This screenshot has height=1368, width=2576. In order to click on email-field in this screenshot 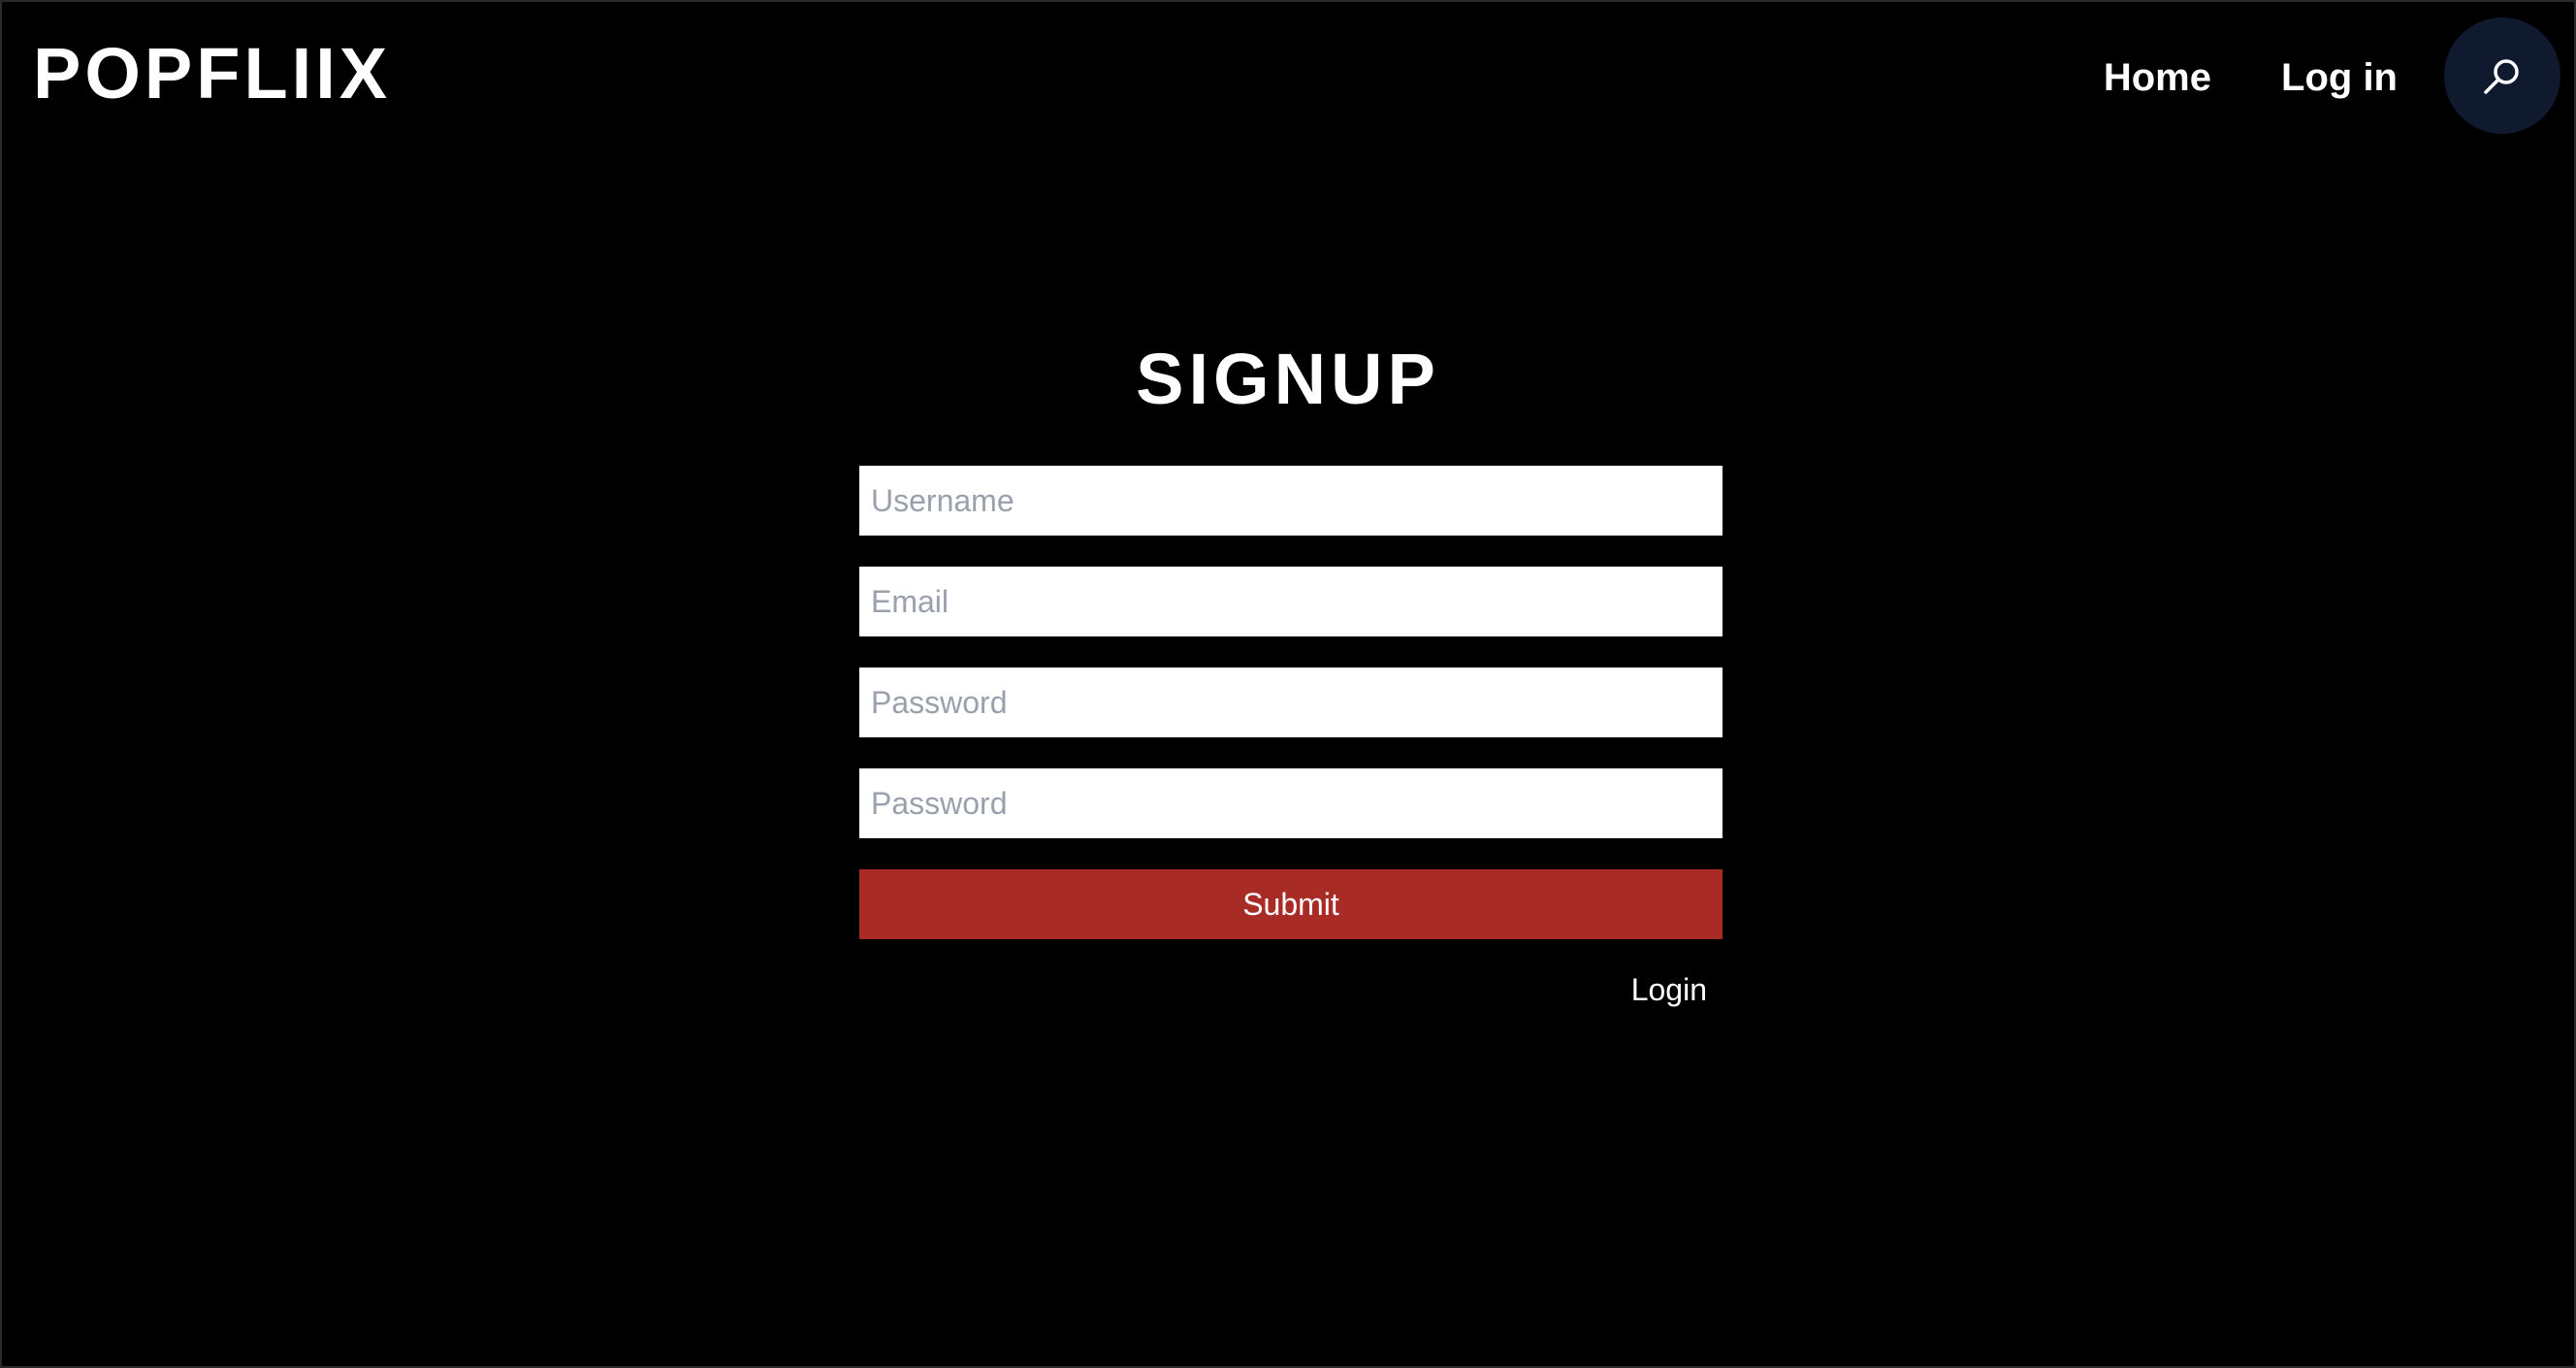, I will do `click(1291, 601)`.